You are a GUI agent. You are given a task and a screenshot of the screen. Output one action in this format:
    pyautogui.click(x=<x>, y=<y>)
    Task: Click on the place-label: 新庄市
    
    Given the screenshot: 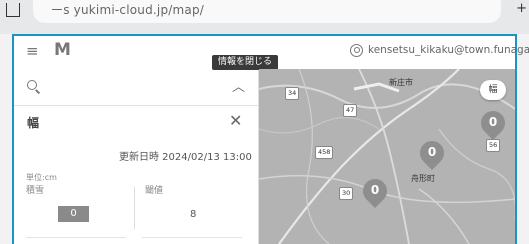 What is the action you would take?
    pyautogui.click(x=401, y=82)
    